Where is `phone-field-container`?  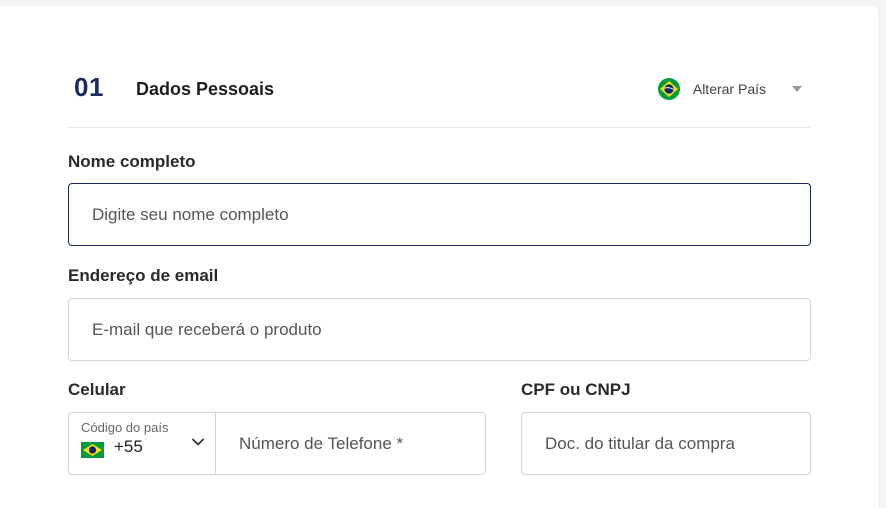
phone-field-container is located at coordinates (350, 443).